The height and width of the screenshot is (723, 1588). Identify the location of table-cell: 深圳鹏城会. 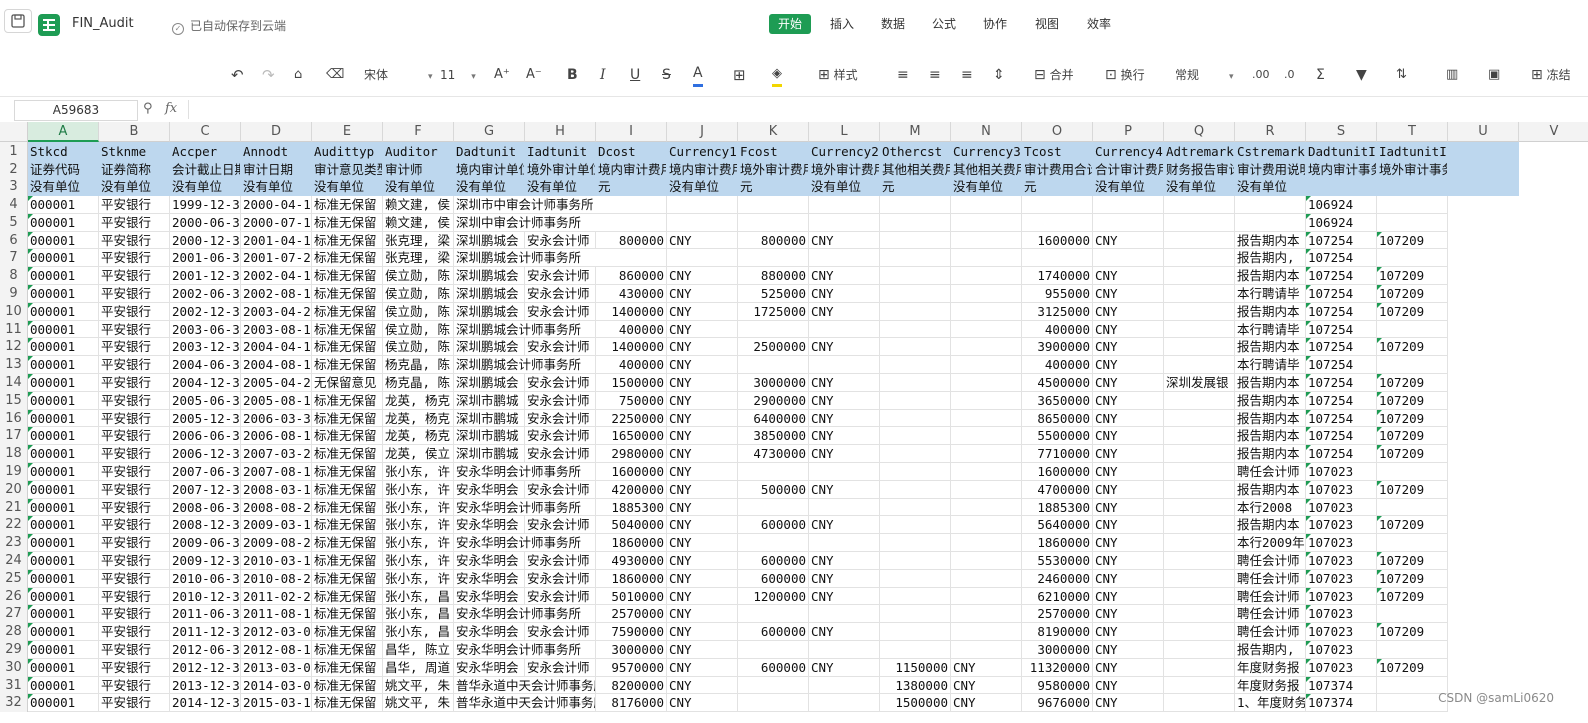
(489, 240).